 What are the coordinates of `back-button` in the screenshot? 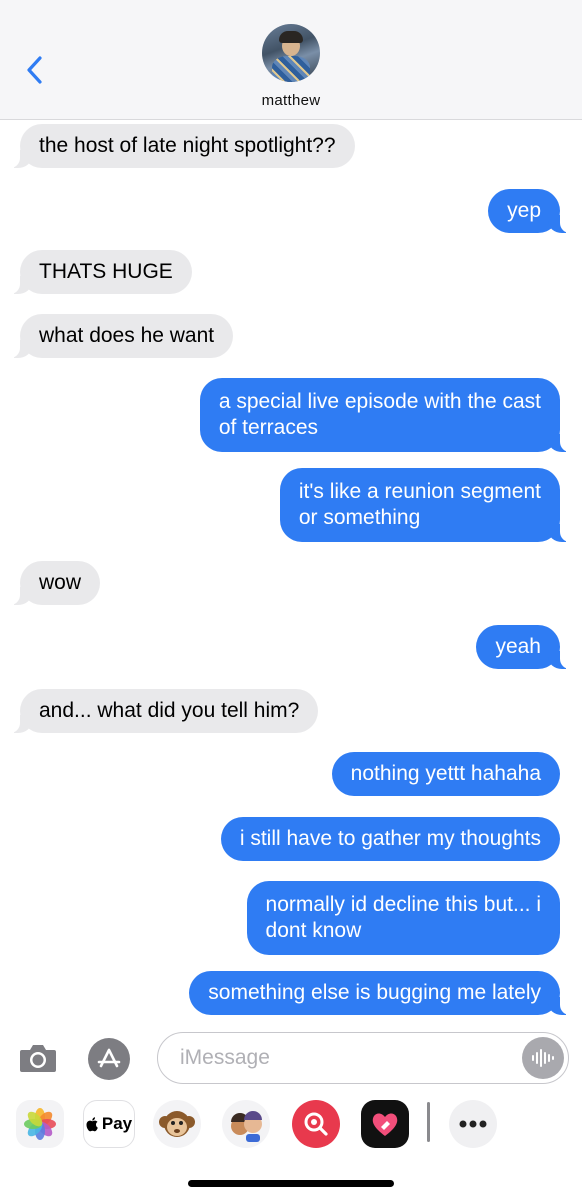 It's located at (34, 70).